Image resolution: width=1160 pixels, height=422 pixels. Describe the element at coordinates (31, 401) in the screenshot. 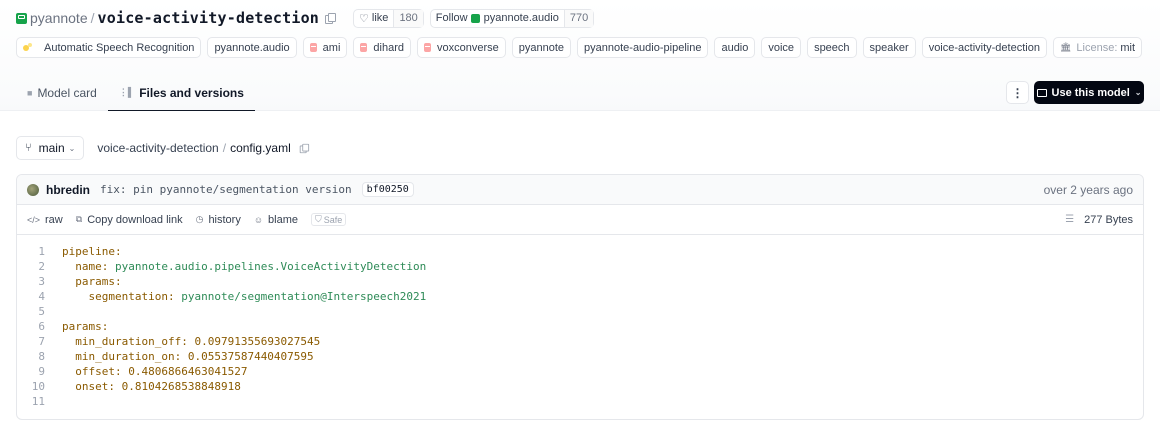

I see `line-number: 11` at that location.